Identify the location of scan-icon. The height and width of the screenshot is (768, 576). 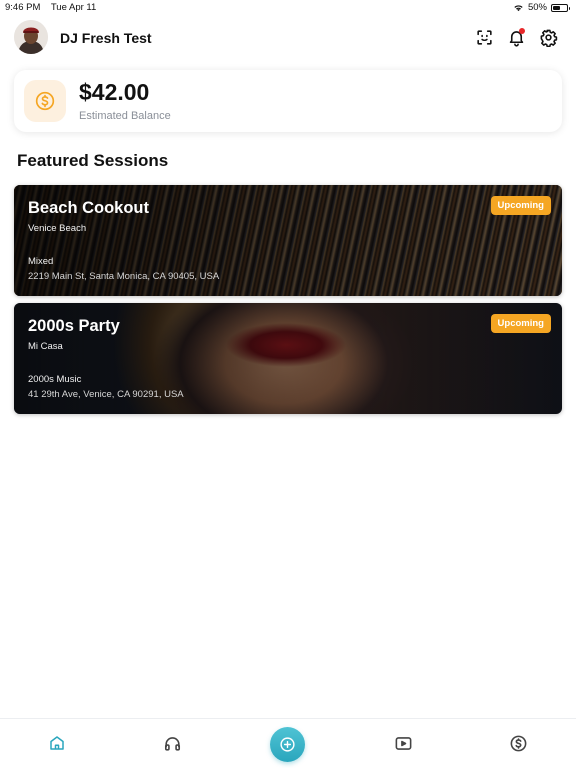
(484, 37).